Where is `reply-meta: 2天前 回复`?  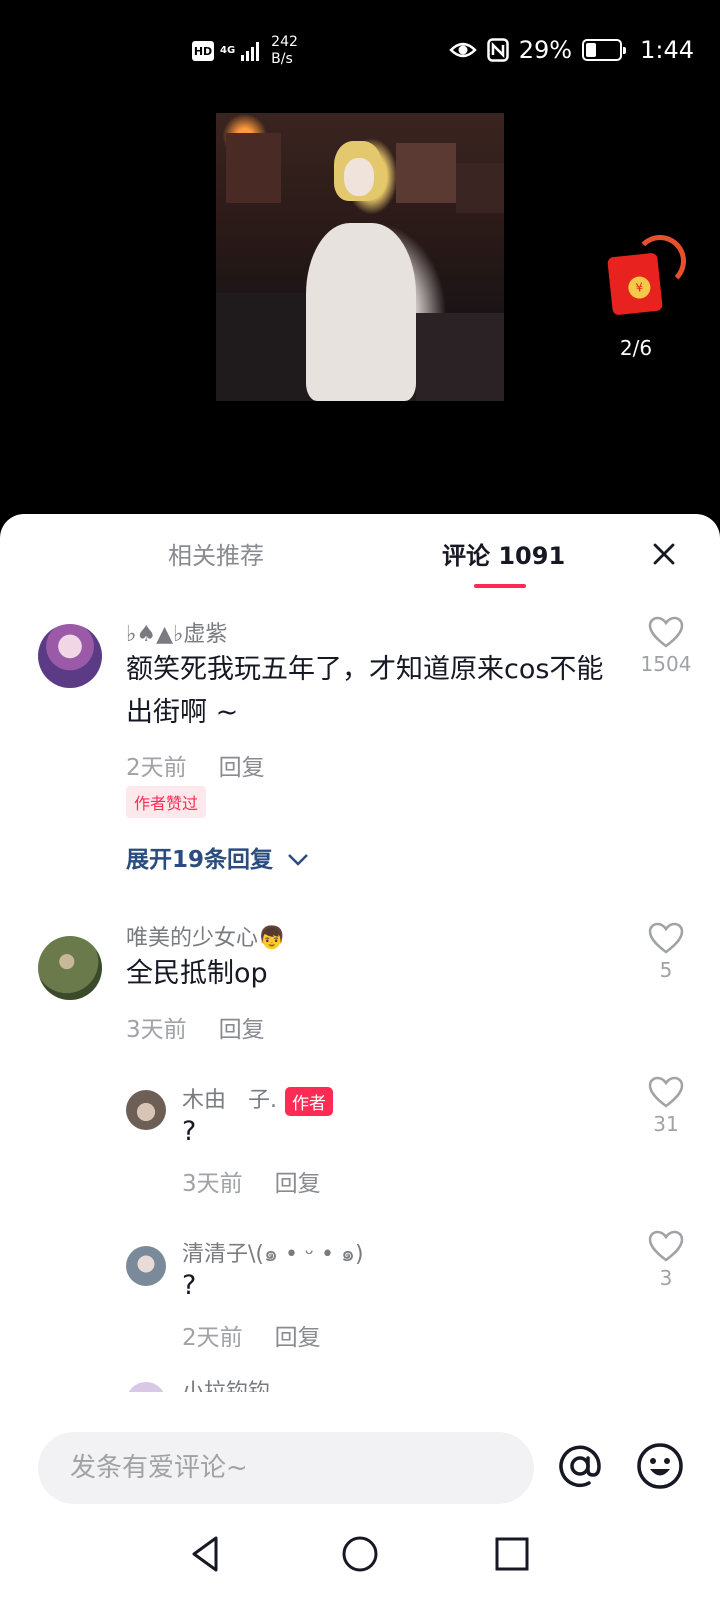 reply-meta: 2天前 回复 is located at coordinates (251, 1335).